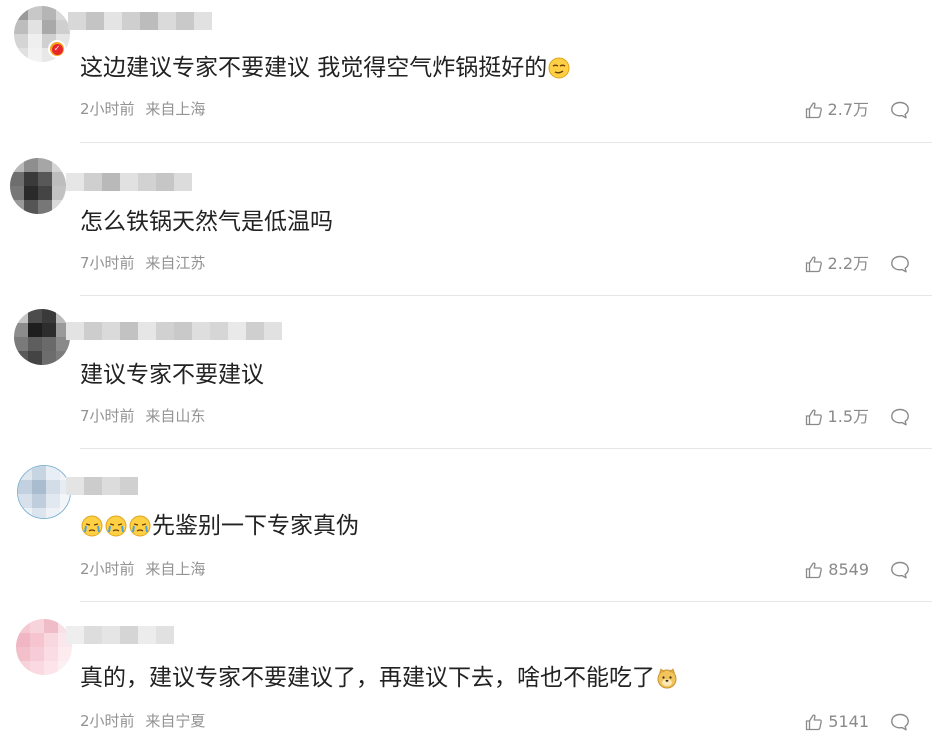 This screenshot has height=736, width=932. Describe the element at coordinates (559, 68) in the screenshot. I see `smirk-emoji-icon` at that location.